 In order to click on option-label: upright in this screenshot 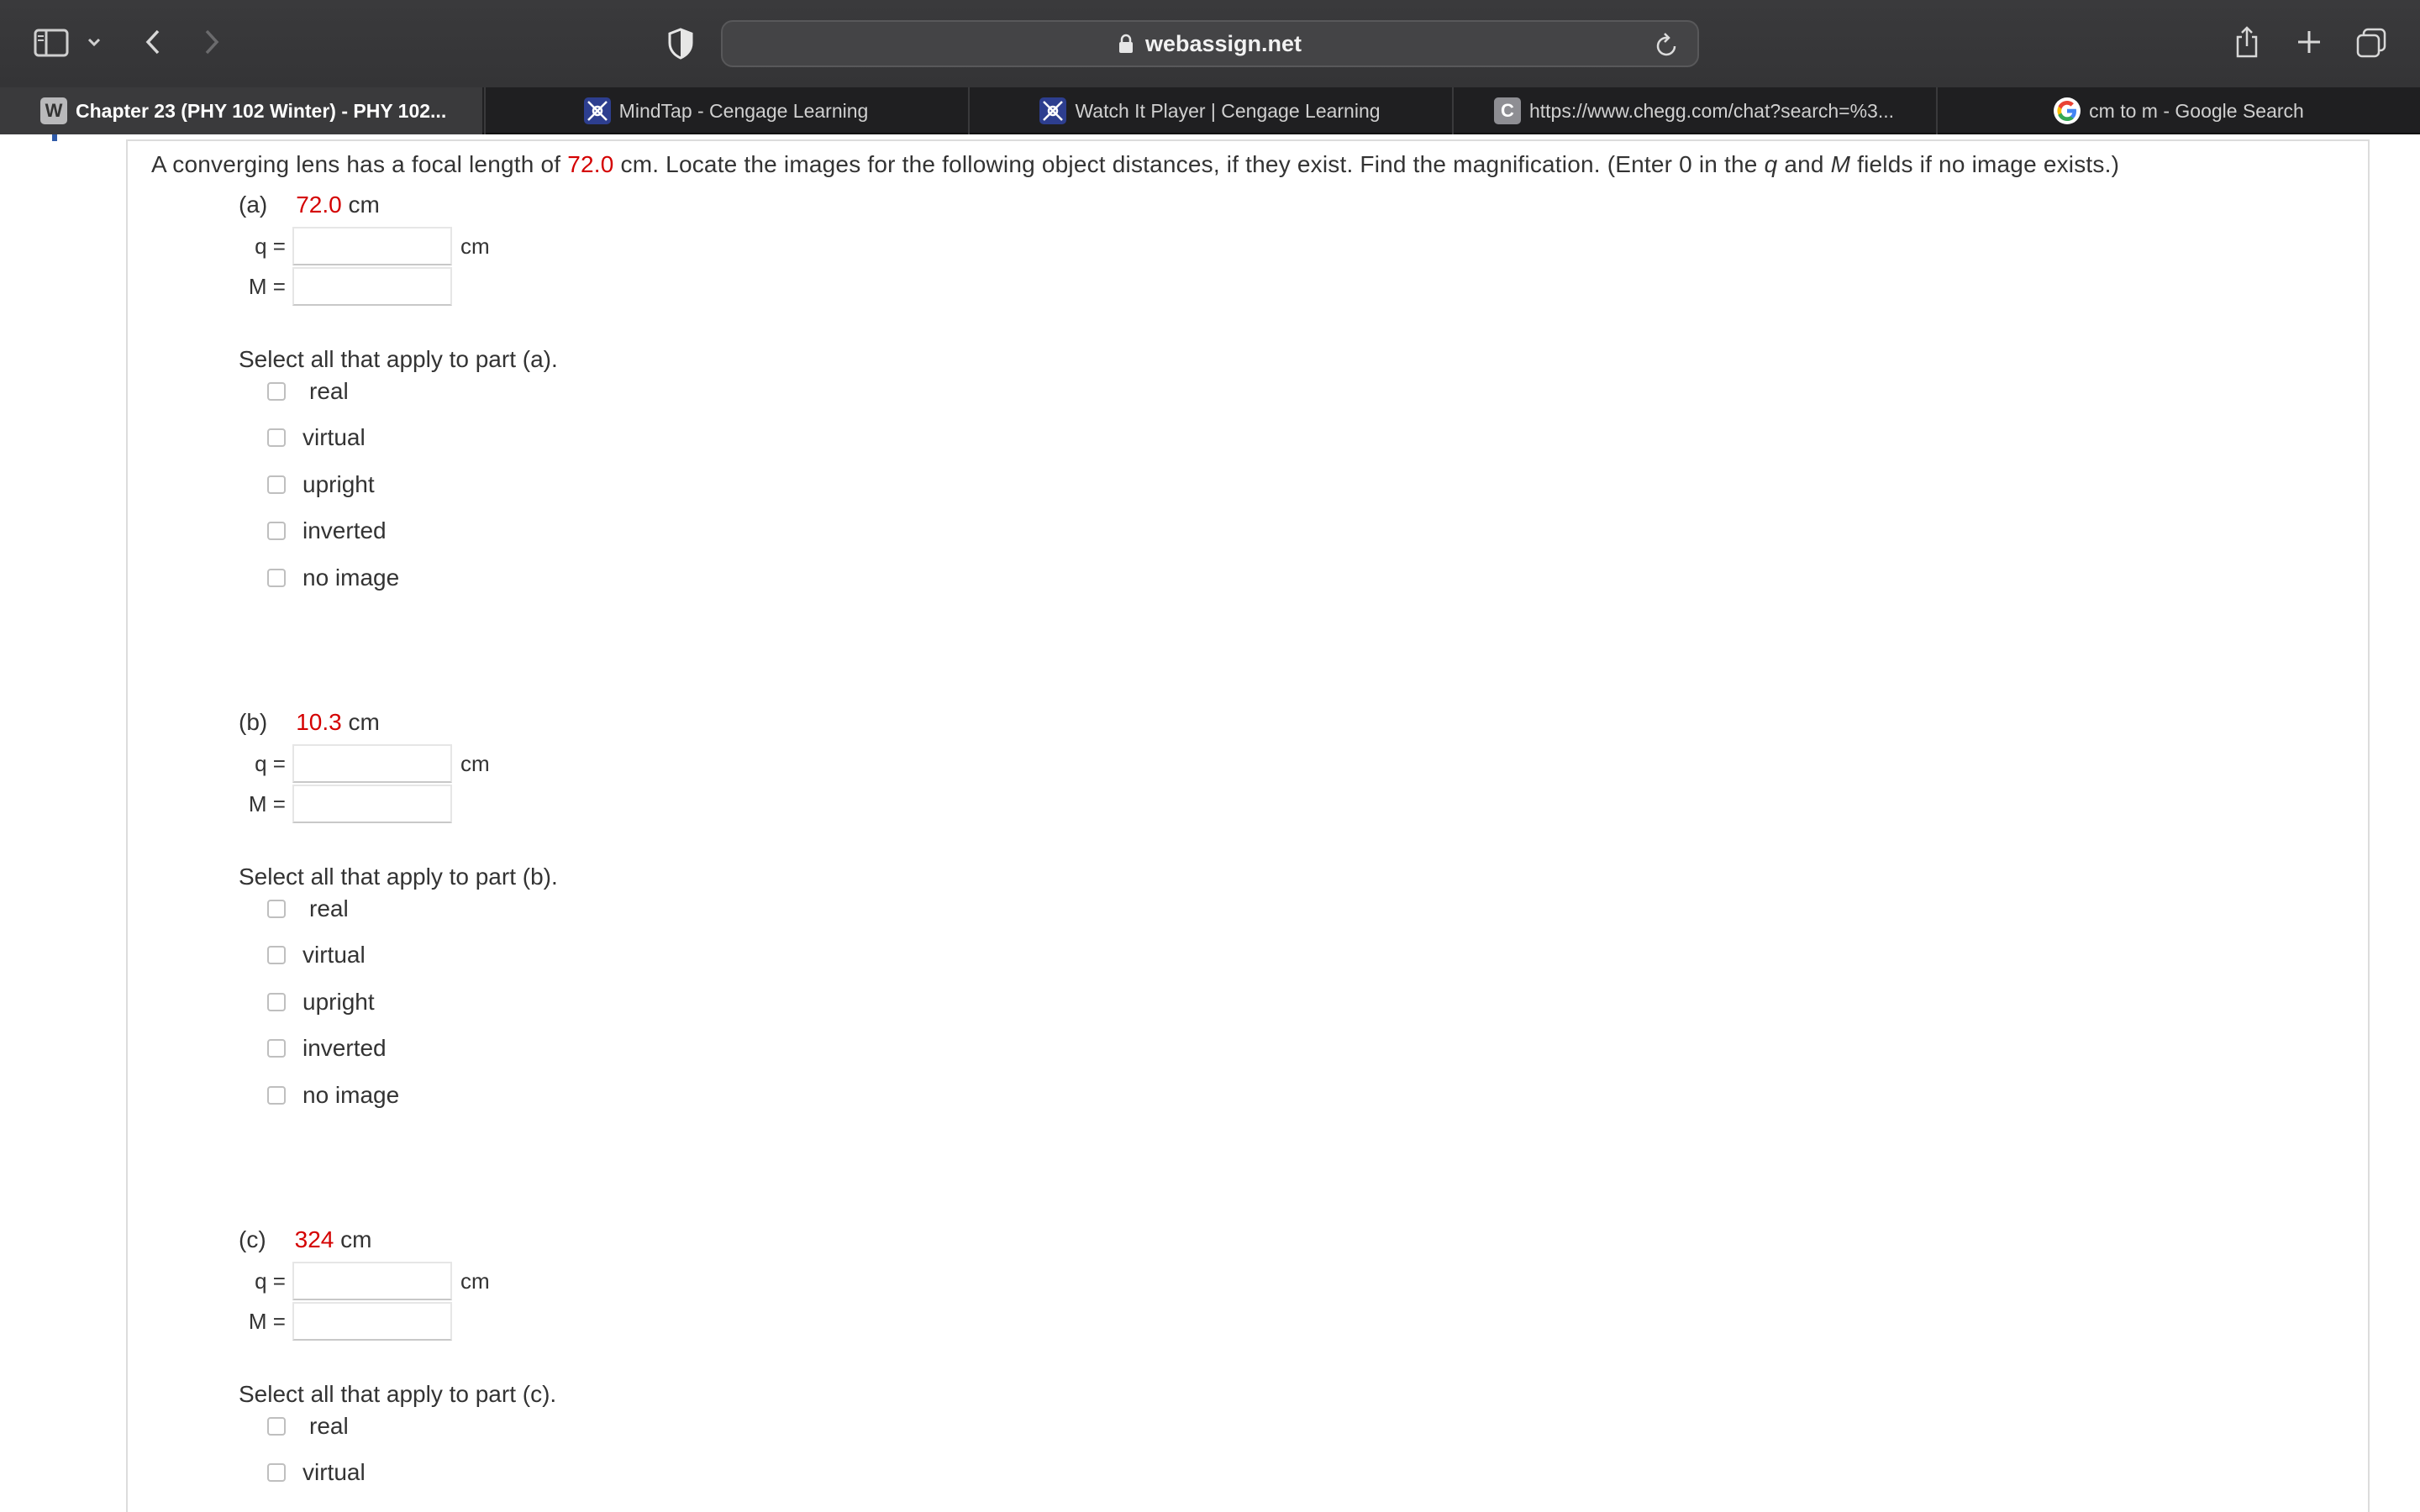, I will do `click(338, 1002)`.